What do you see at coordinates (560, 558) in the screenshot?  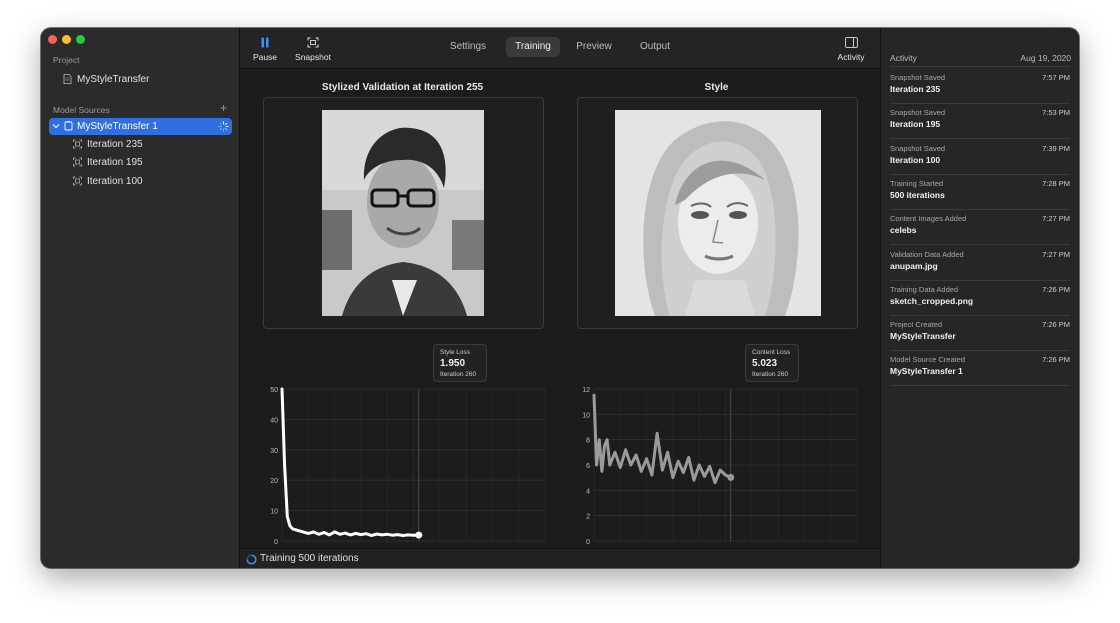 I see `status-bar: Training 500 iterations` at bounding box center [560, 558].